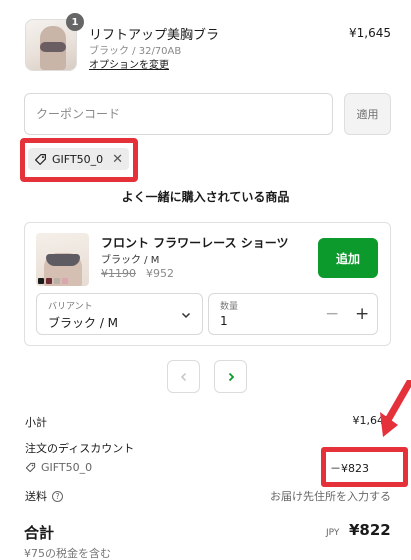 The width and height of the screenshot is (411, 560). I want to click on quantity-stepper: 数量 1 − +, so click(293, 314).